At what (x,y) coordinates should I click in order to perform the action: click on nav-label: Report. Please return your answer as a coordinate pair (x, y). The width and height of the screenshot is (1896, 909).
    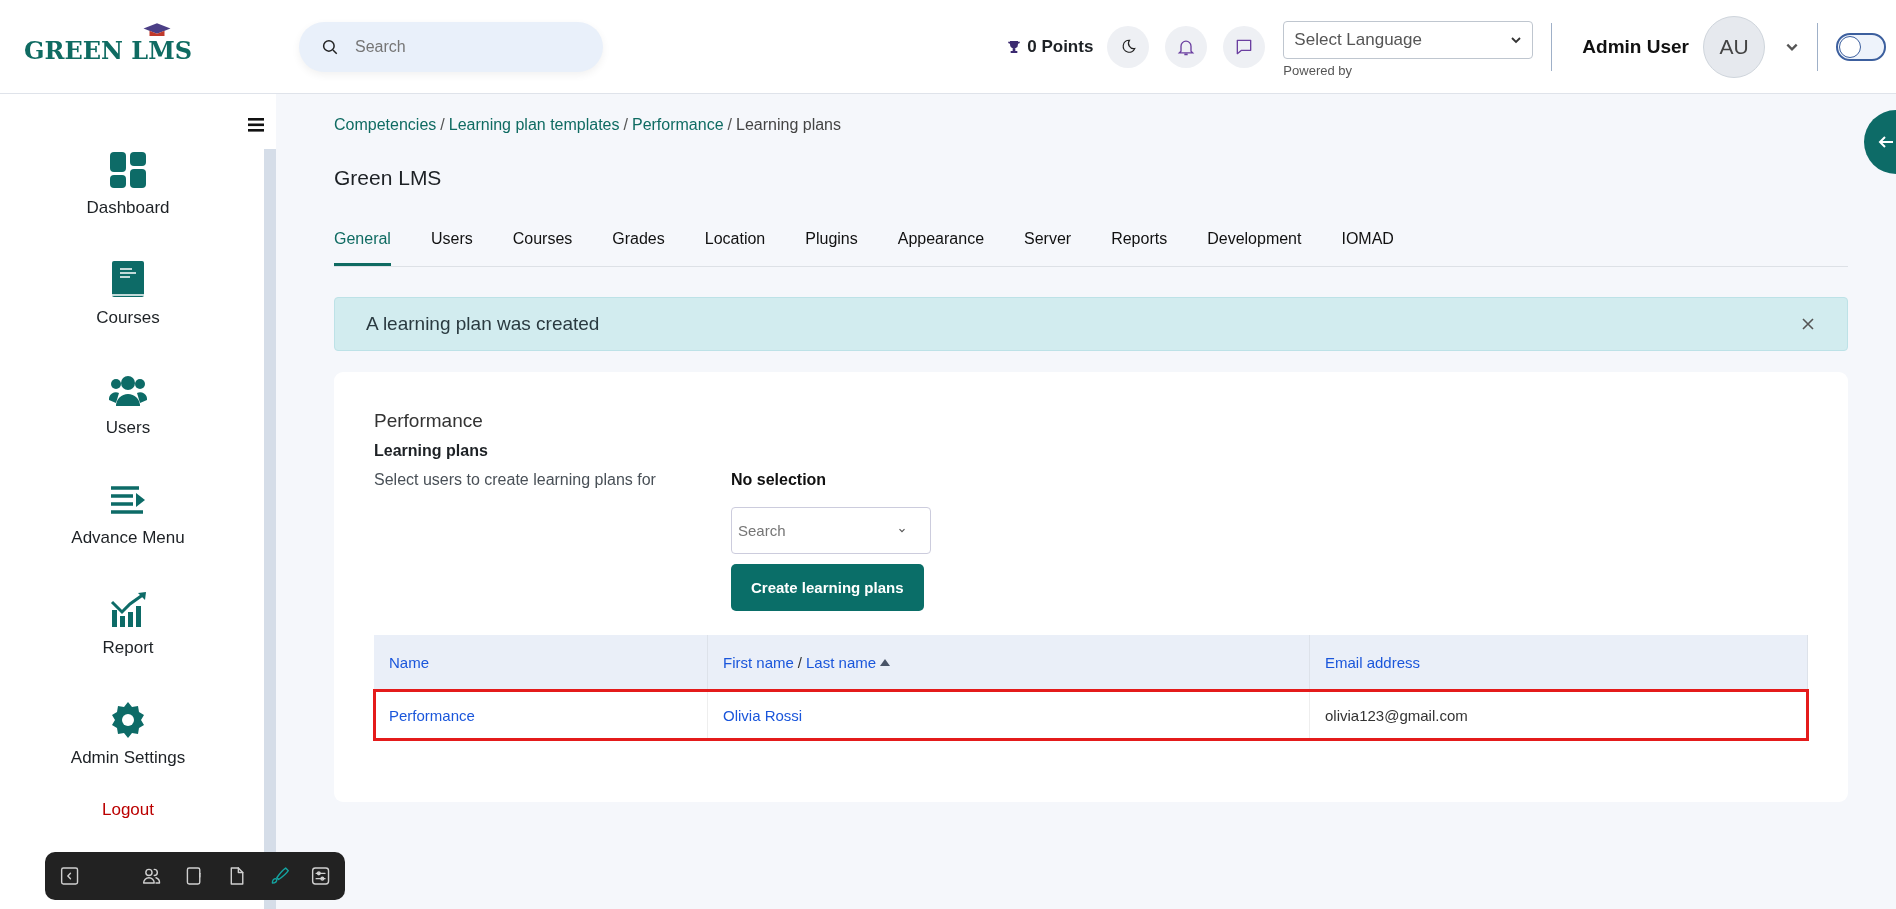
    Looking at the image, I should click on (128, 648).